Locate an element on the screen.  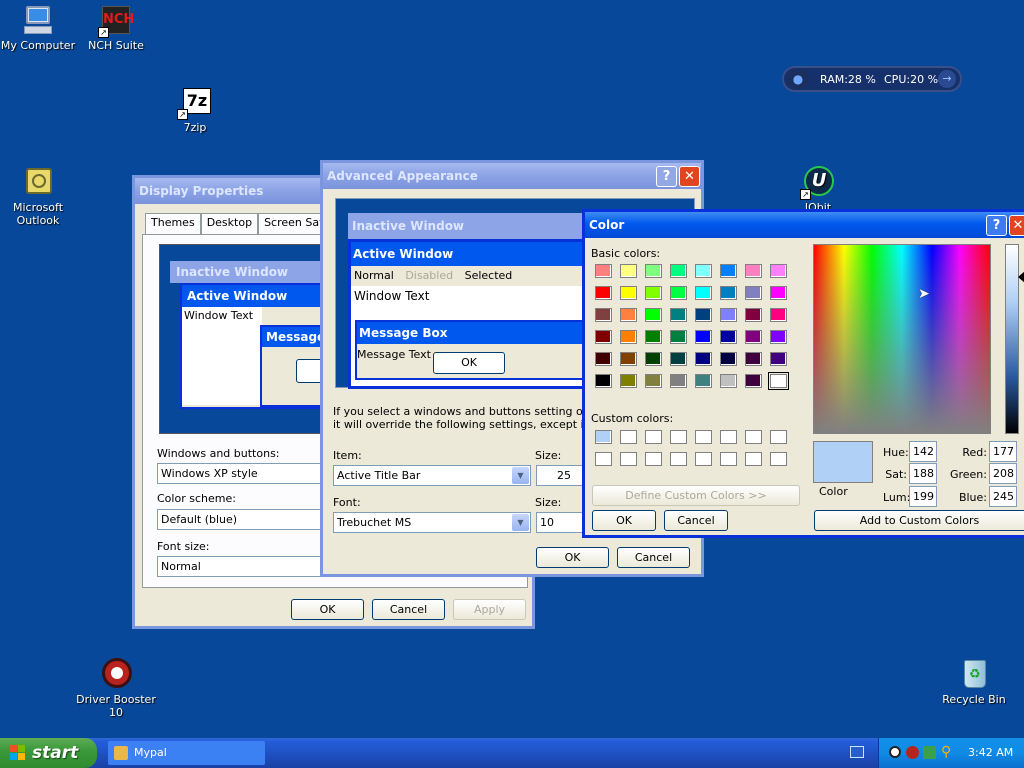
font-size-select: Normal is located at coordinates (242, 566).